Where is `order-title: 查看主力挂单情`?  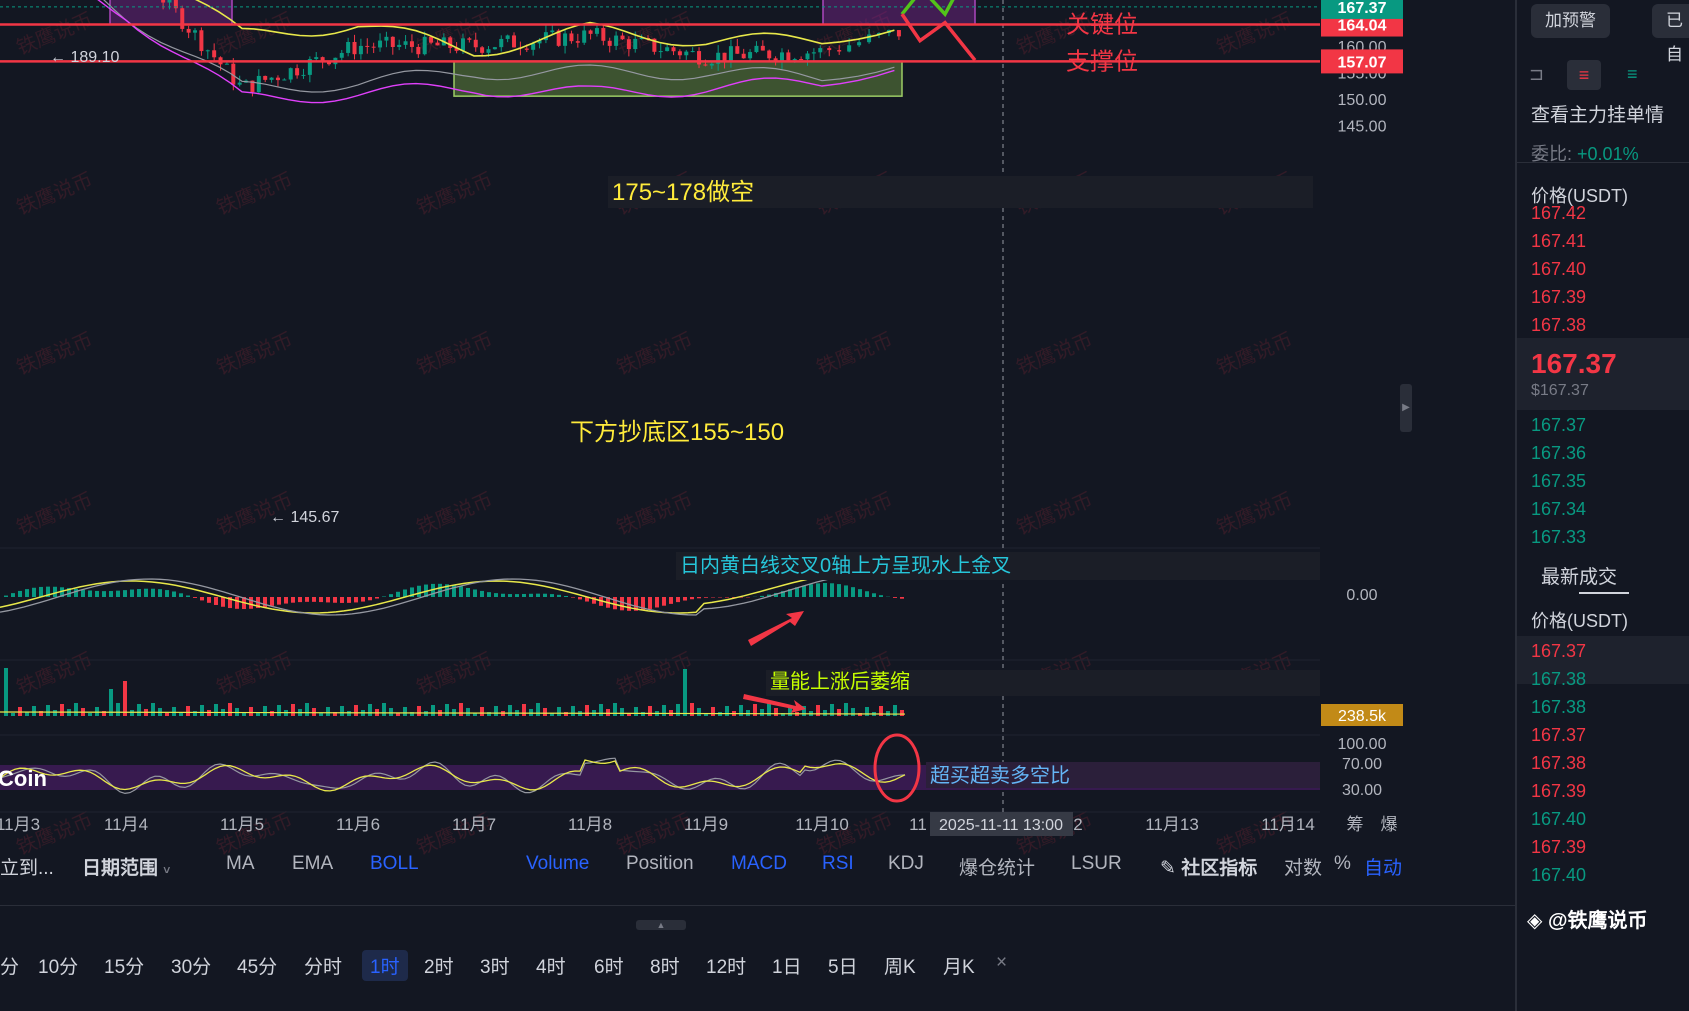 order-title: 查看主力挂单情 is located at coordinates (1597, 113).